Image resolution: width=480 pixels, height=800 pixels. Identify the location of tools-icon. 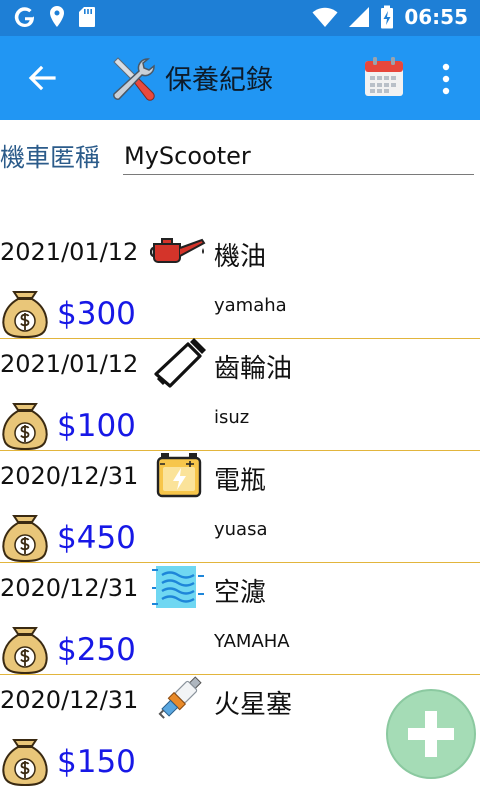
(134, 79).